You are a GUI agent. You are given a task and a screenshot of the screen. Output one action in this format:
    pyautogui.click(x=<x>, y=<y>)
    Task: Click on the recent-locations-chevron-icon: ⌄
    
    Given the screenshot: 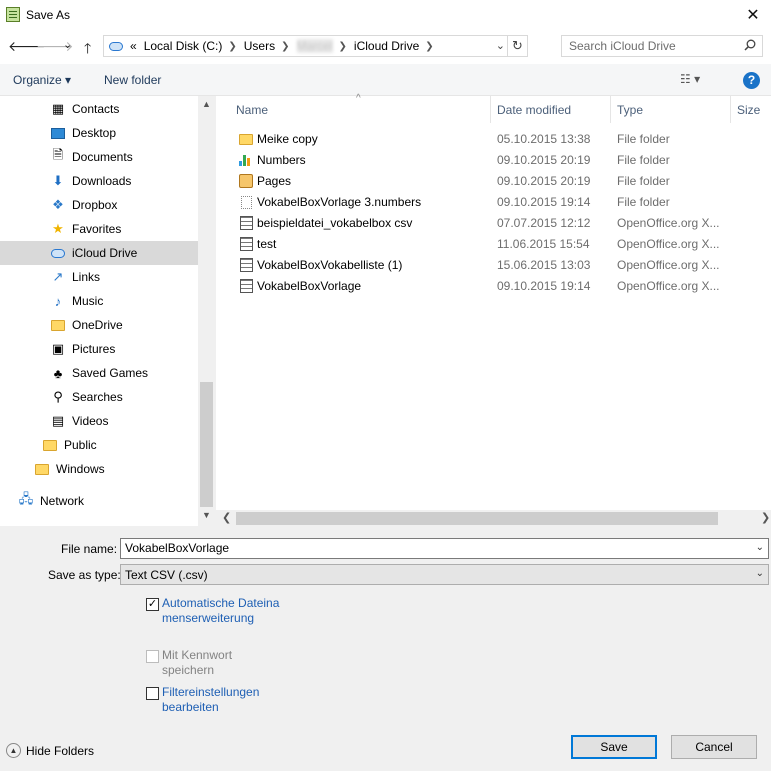 What is the action you would take?
    pyautogui.click(x=67, y=44)
    